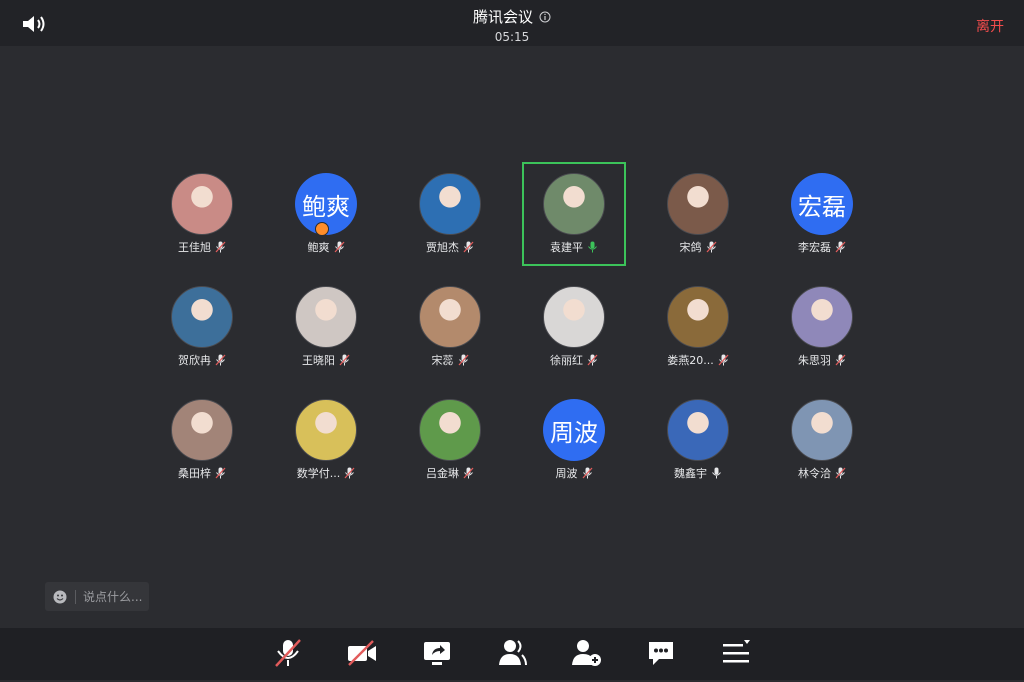 The height and width of the screenshot is (682, 1024). What do you see at coordinates (566, 360) in the screenshot?
I see `participant-name: 徐丽红` at bounding box center [566, 360].